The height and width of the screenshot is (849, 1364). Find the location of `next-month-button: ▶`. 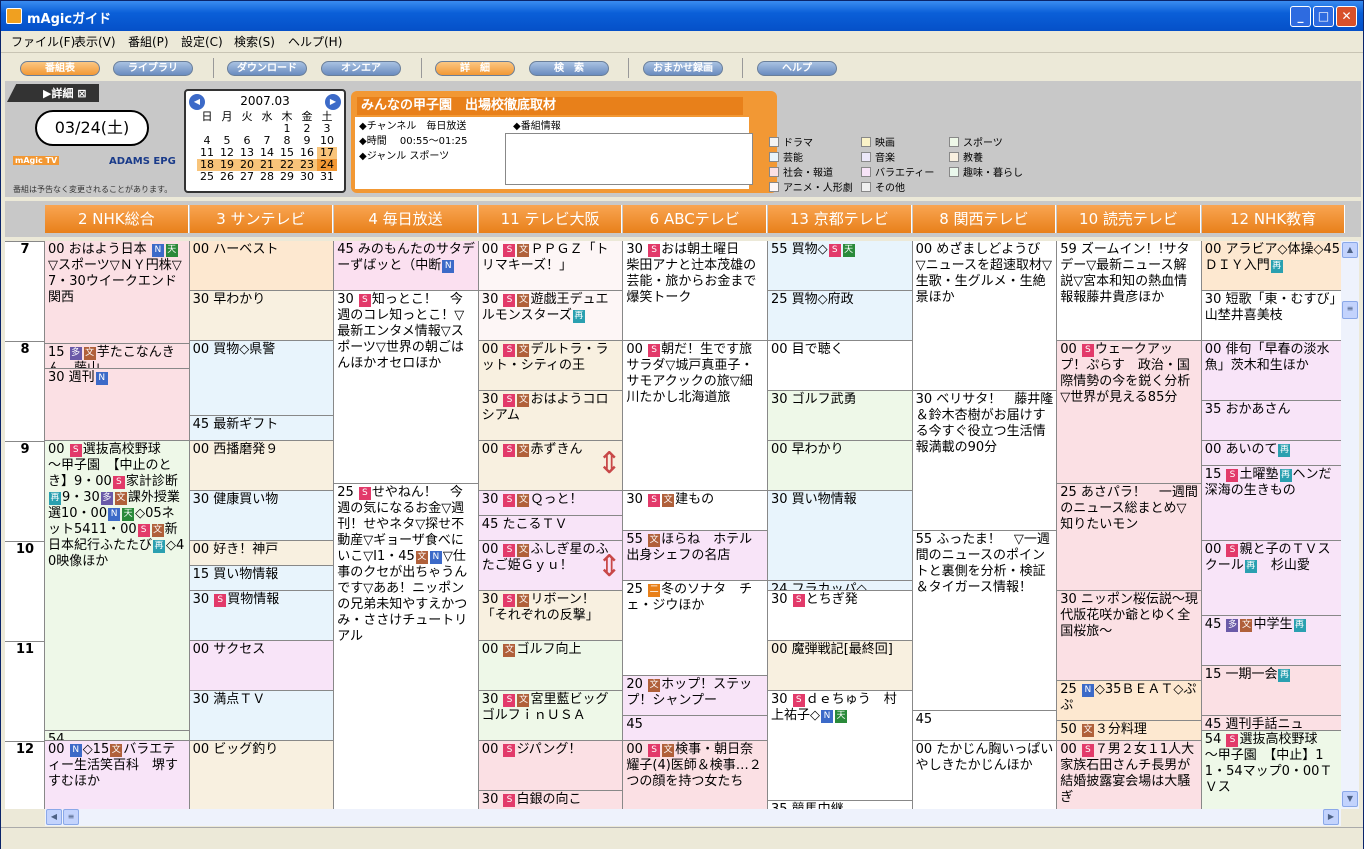

next-month-button: ▶ is located at coordinates (333, 102).